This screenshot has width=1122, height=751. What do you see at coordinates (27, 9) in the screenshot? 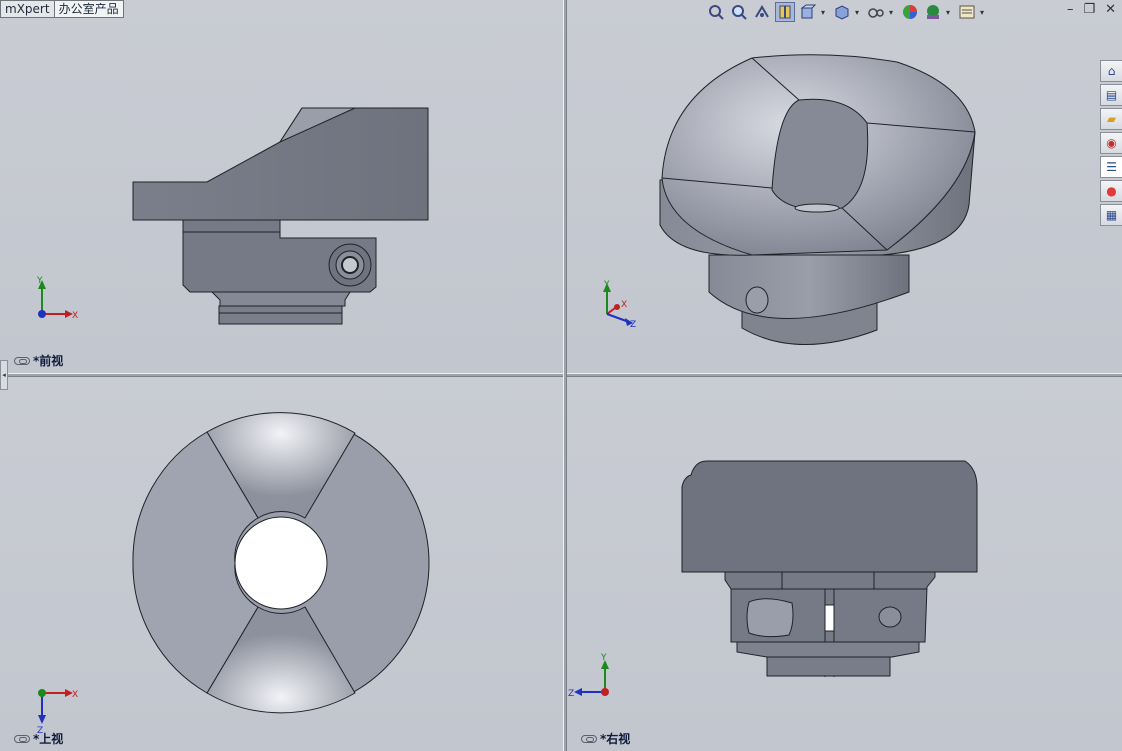
I see `tab-mxpert: mXpert` at bounding box center [27, 9].